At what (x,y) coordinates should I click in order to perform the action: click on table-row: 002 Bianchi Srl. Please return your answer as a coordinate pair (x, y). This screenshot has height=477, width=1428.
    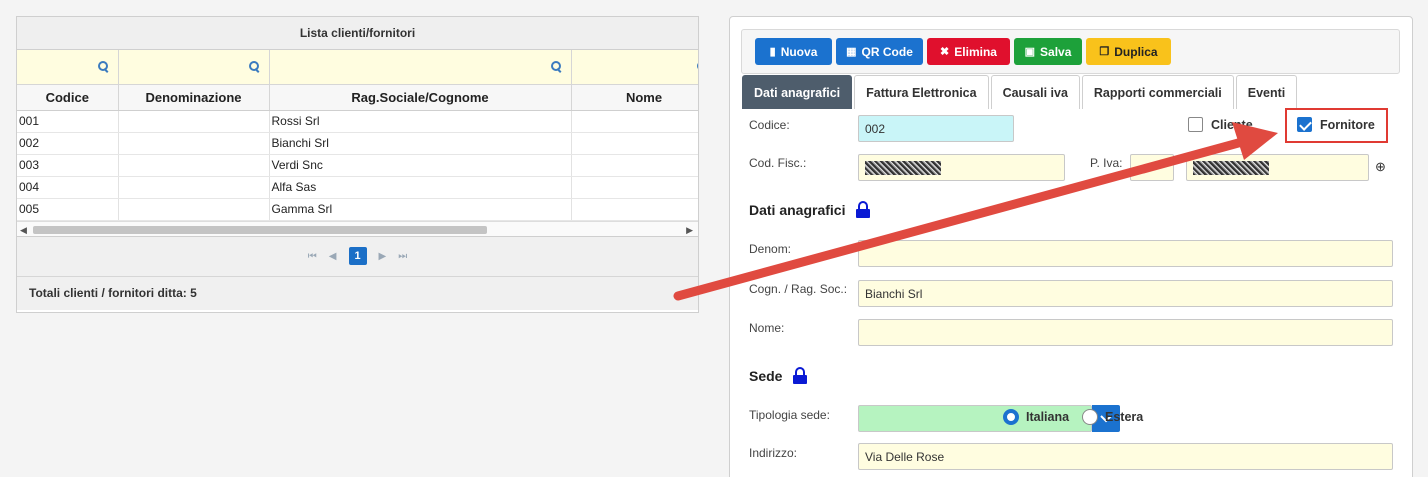
    Looking at the image, I should click on (357, 143).